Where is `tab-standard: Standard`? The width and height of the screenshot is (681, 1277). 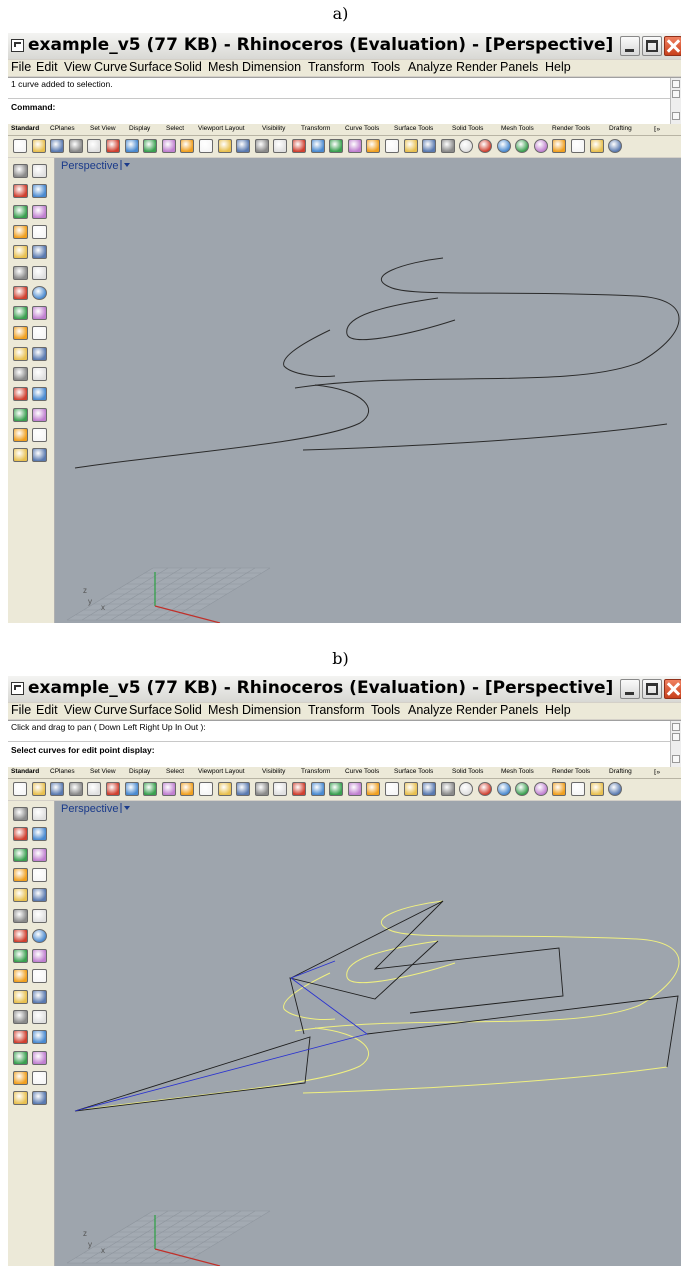
tab-standard: Standard is located at coordinates (25, 771).